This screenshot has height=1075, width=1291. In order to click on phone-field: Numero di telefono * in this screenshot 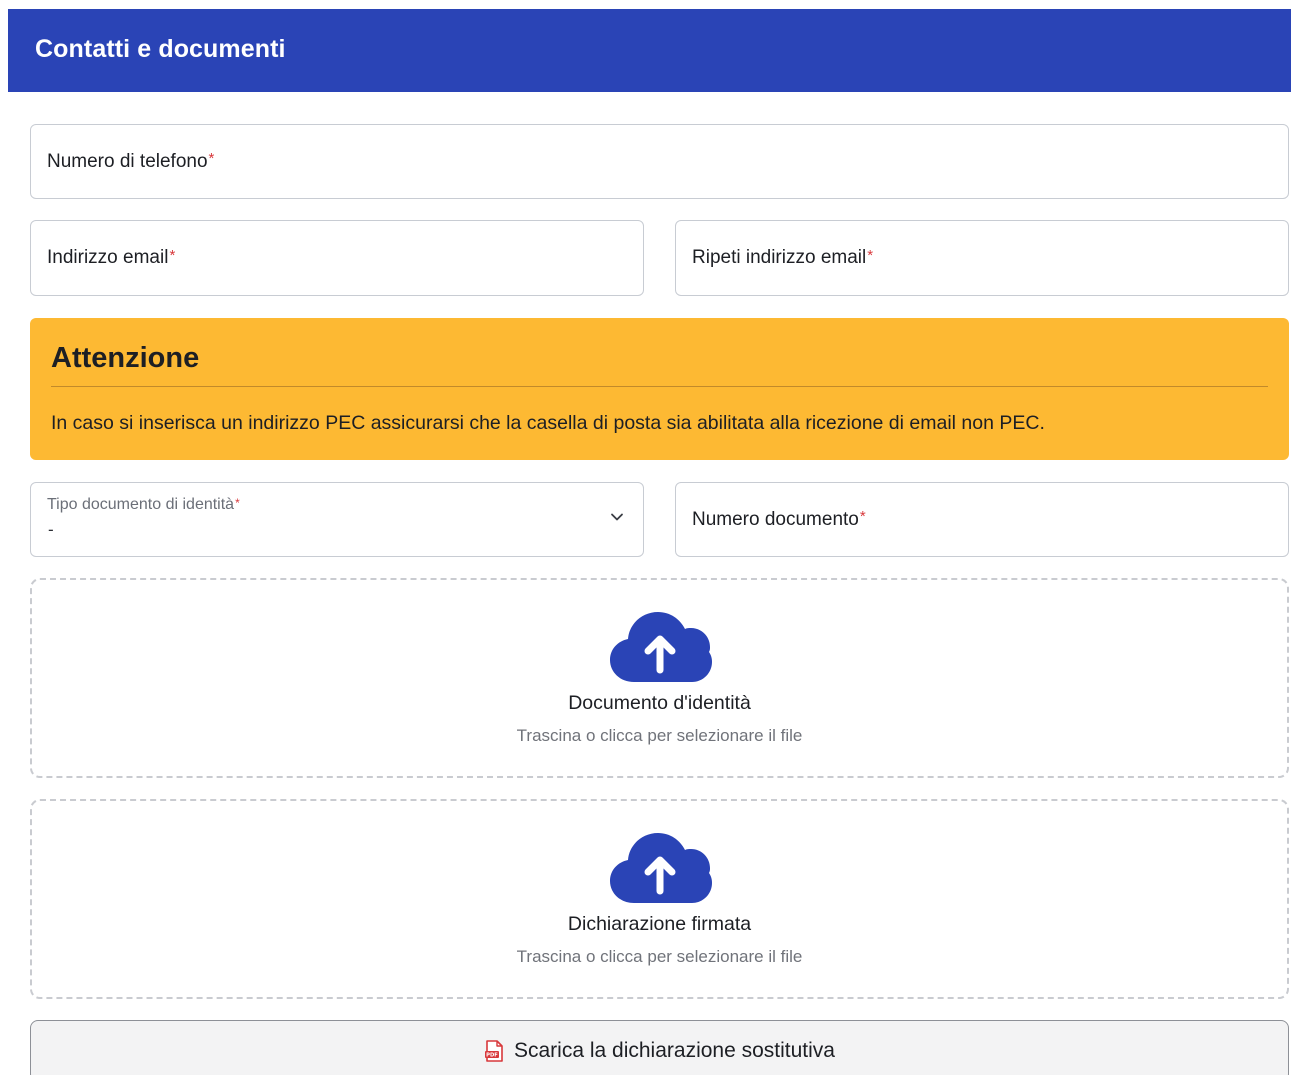, I will do `click(659, 161)`.